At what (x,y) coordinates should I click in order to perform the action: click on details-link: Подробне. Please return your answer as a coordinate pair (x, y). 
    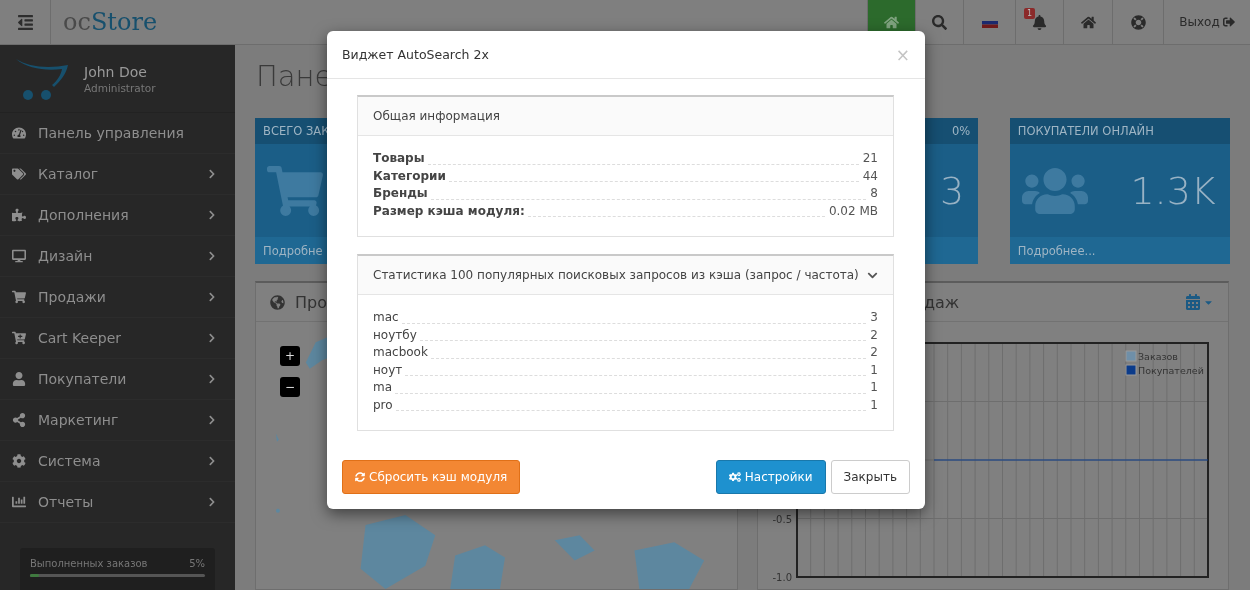
    Looking at the image, I should click on (293, 250).